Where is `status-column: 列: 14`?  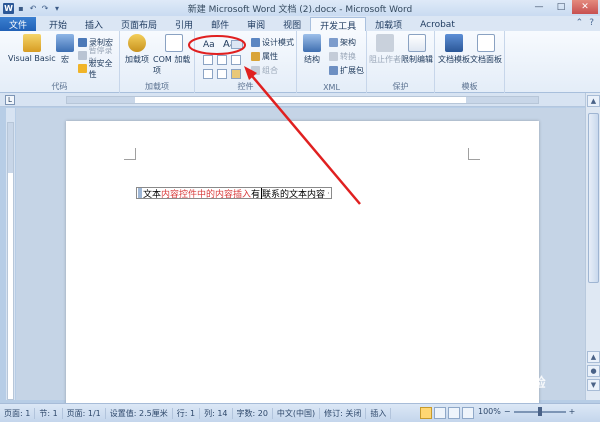
status-column: 列: 14 is located at coordinates (216, 413).